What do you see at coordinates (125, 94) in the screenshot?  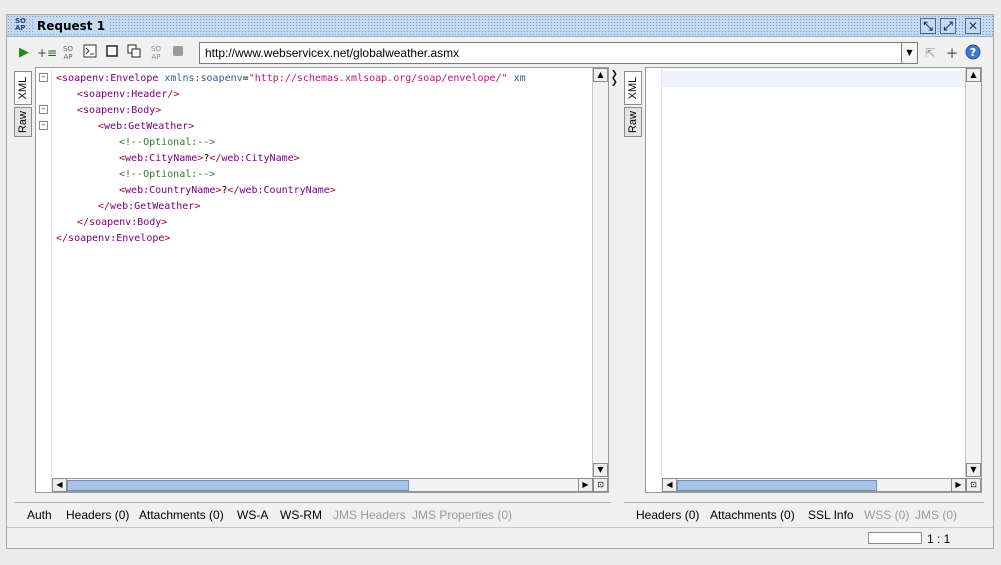 I see `code-token: soapenv:Header` at bounding box center [125, 94].